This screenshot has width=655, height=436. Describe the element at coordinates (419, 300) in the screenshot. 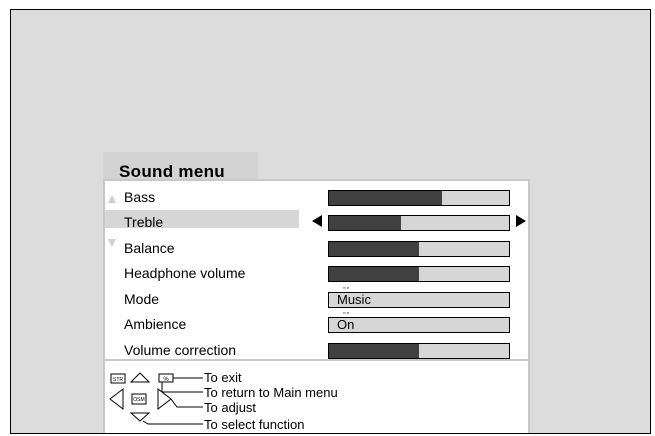

I see `mode-value-field: Music` at that location.